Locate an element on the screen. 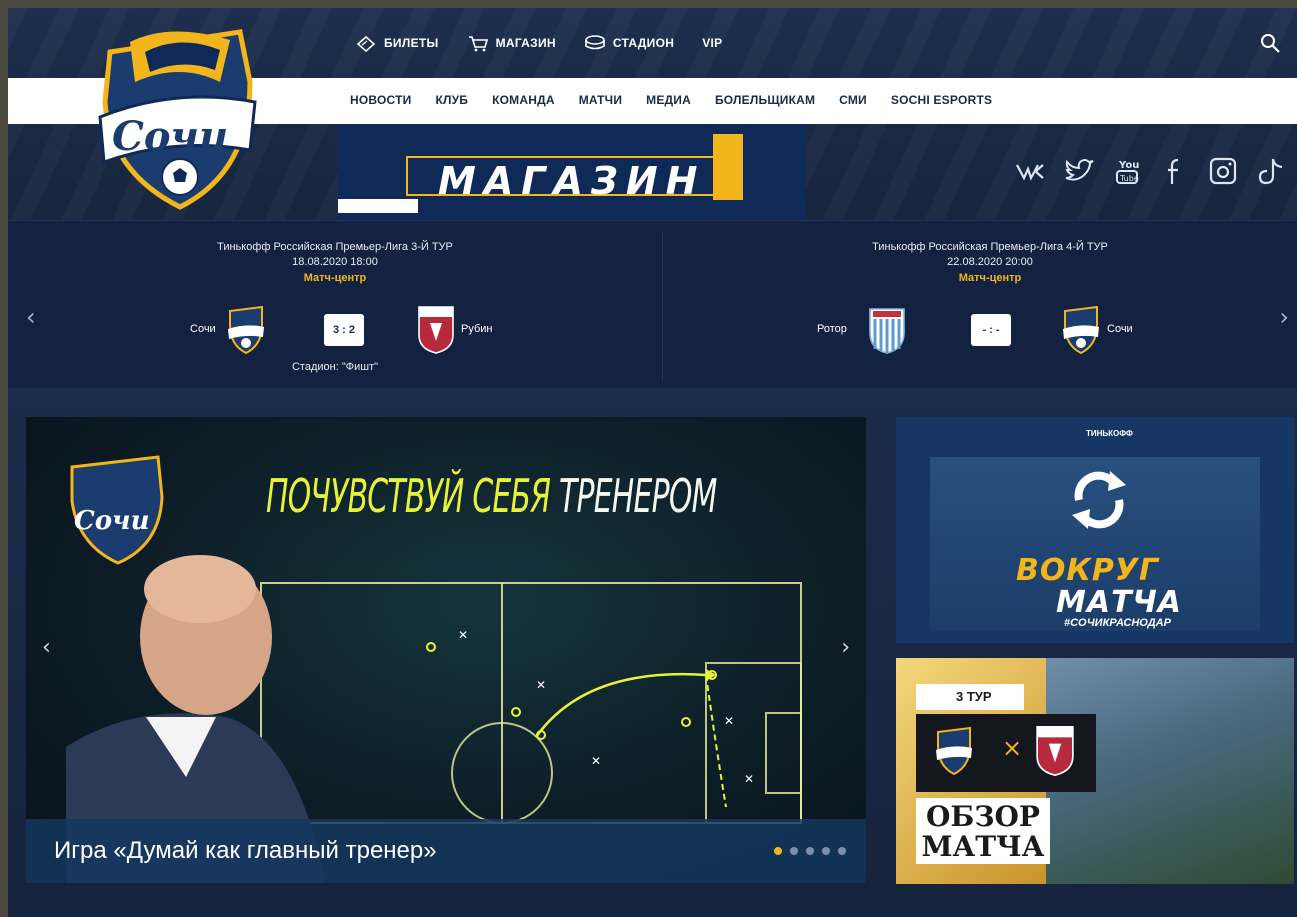  match-score: - is located at coordinates (991, 330).